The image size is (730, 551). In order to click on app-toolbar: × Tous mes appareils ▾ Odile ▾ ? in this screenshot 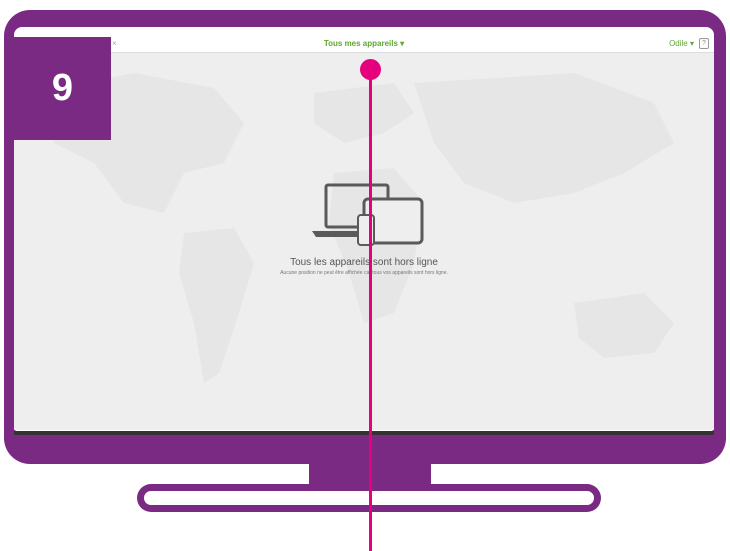, I will do `click(364, 45)`.